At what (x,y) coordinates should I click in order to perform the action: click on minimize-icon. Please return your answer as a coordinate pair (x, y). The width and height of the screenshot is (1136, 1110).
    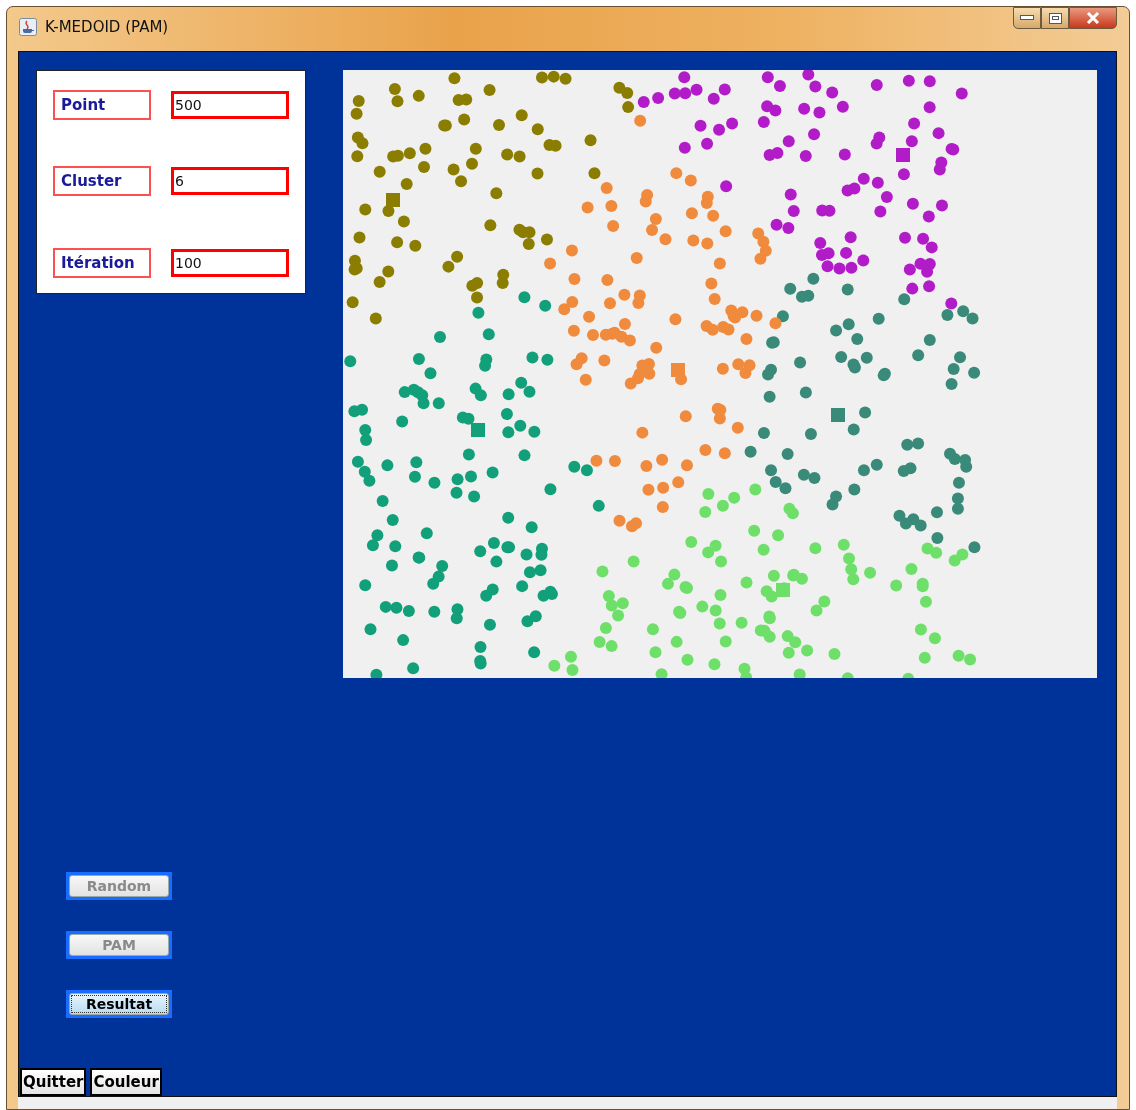
    Looking at the image, I should click on (1027, 18).